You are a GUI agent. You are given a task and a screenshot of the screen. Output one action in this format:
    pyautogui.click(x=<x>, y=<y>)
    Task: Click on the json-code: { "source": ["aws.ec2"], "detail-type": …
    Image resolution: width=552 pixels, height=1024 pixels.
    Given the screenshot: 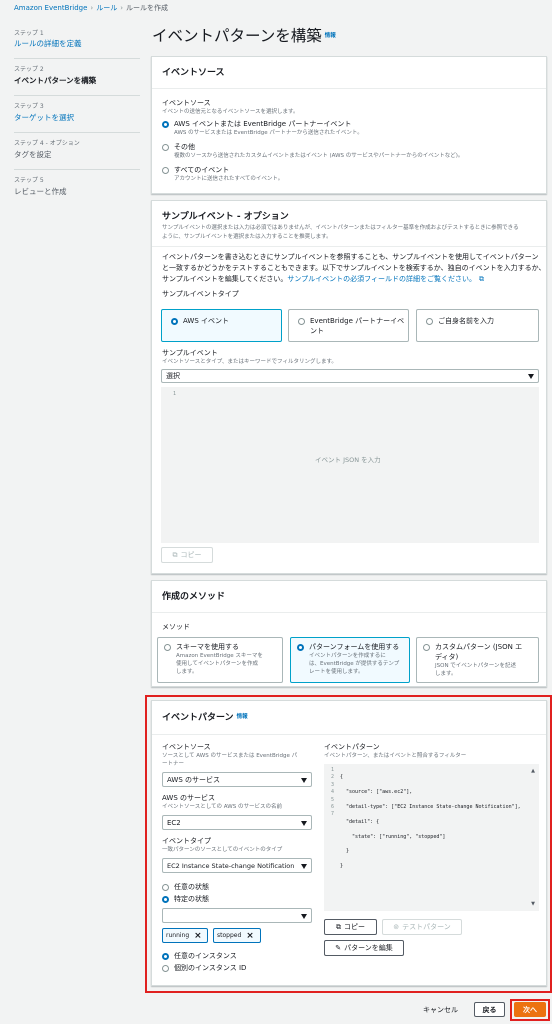 What is the action you would take?
    pyautogui.click(x=430, y=822)
    